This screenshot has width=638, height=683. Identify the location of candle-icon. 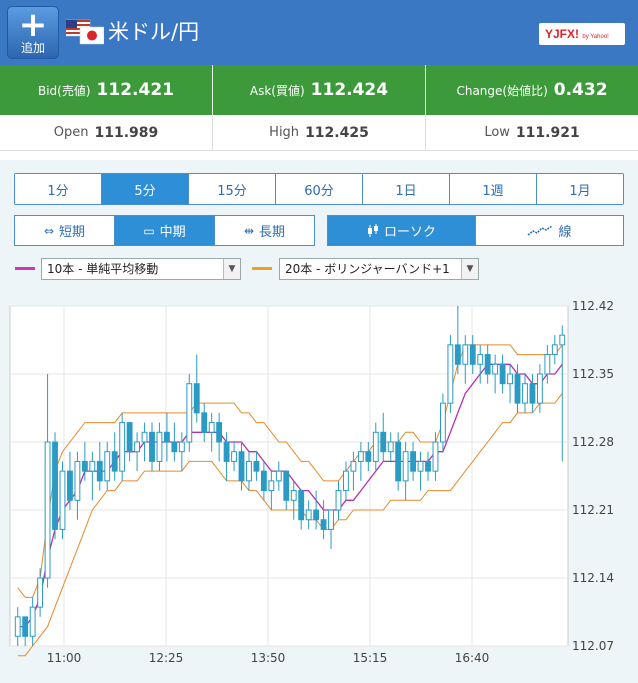
(372, 230).